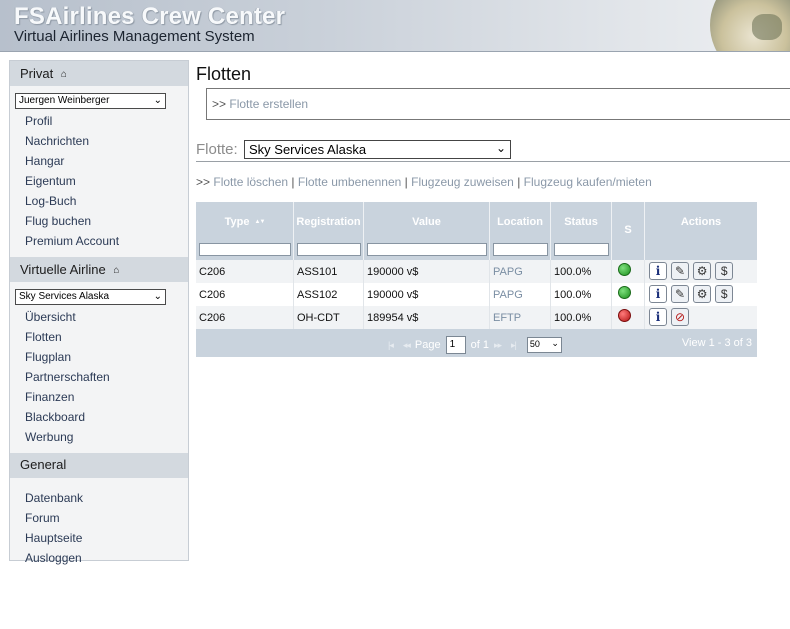  Describe the element at coordinates (716, 343) in the screenshot. I see `view-info: View 1 - 3 of 3` at that location.